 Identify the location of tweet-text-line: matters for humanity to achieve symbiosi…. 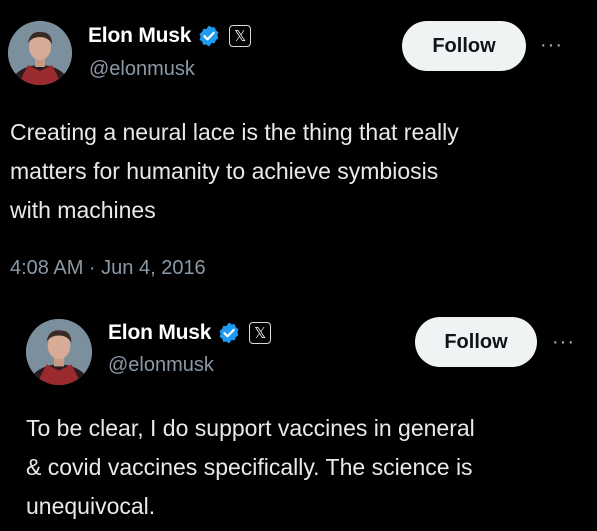
(224, 171).